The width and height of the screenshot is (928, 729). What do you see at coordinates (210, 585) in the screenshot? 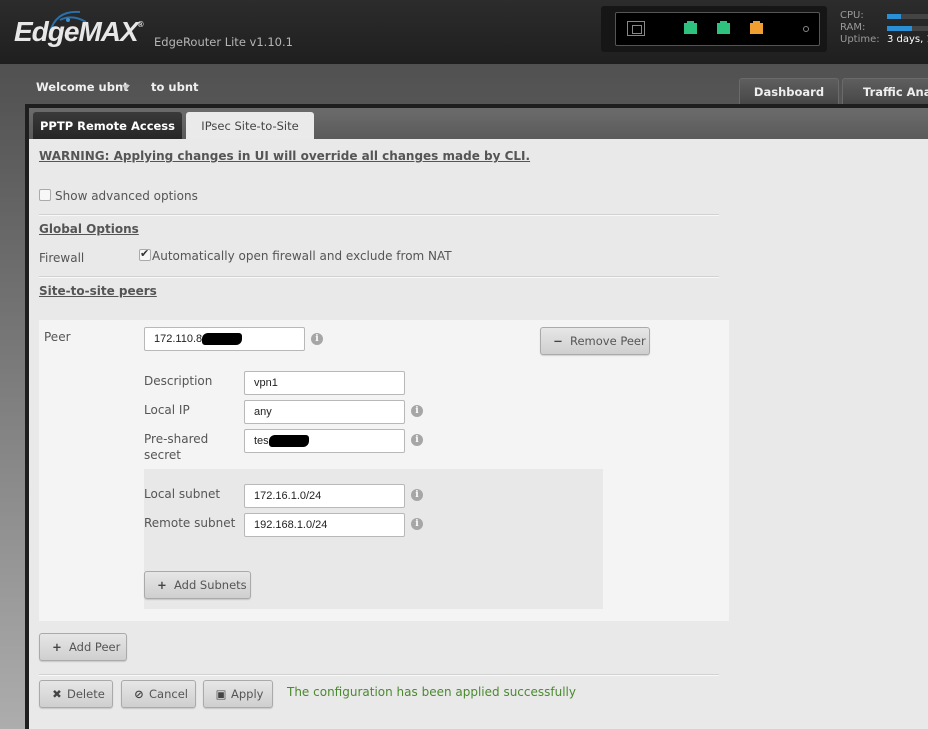
I see `add-subnets-label: Add Subnets` at bounding box center [210, 585].